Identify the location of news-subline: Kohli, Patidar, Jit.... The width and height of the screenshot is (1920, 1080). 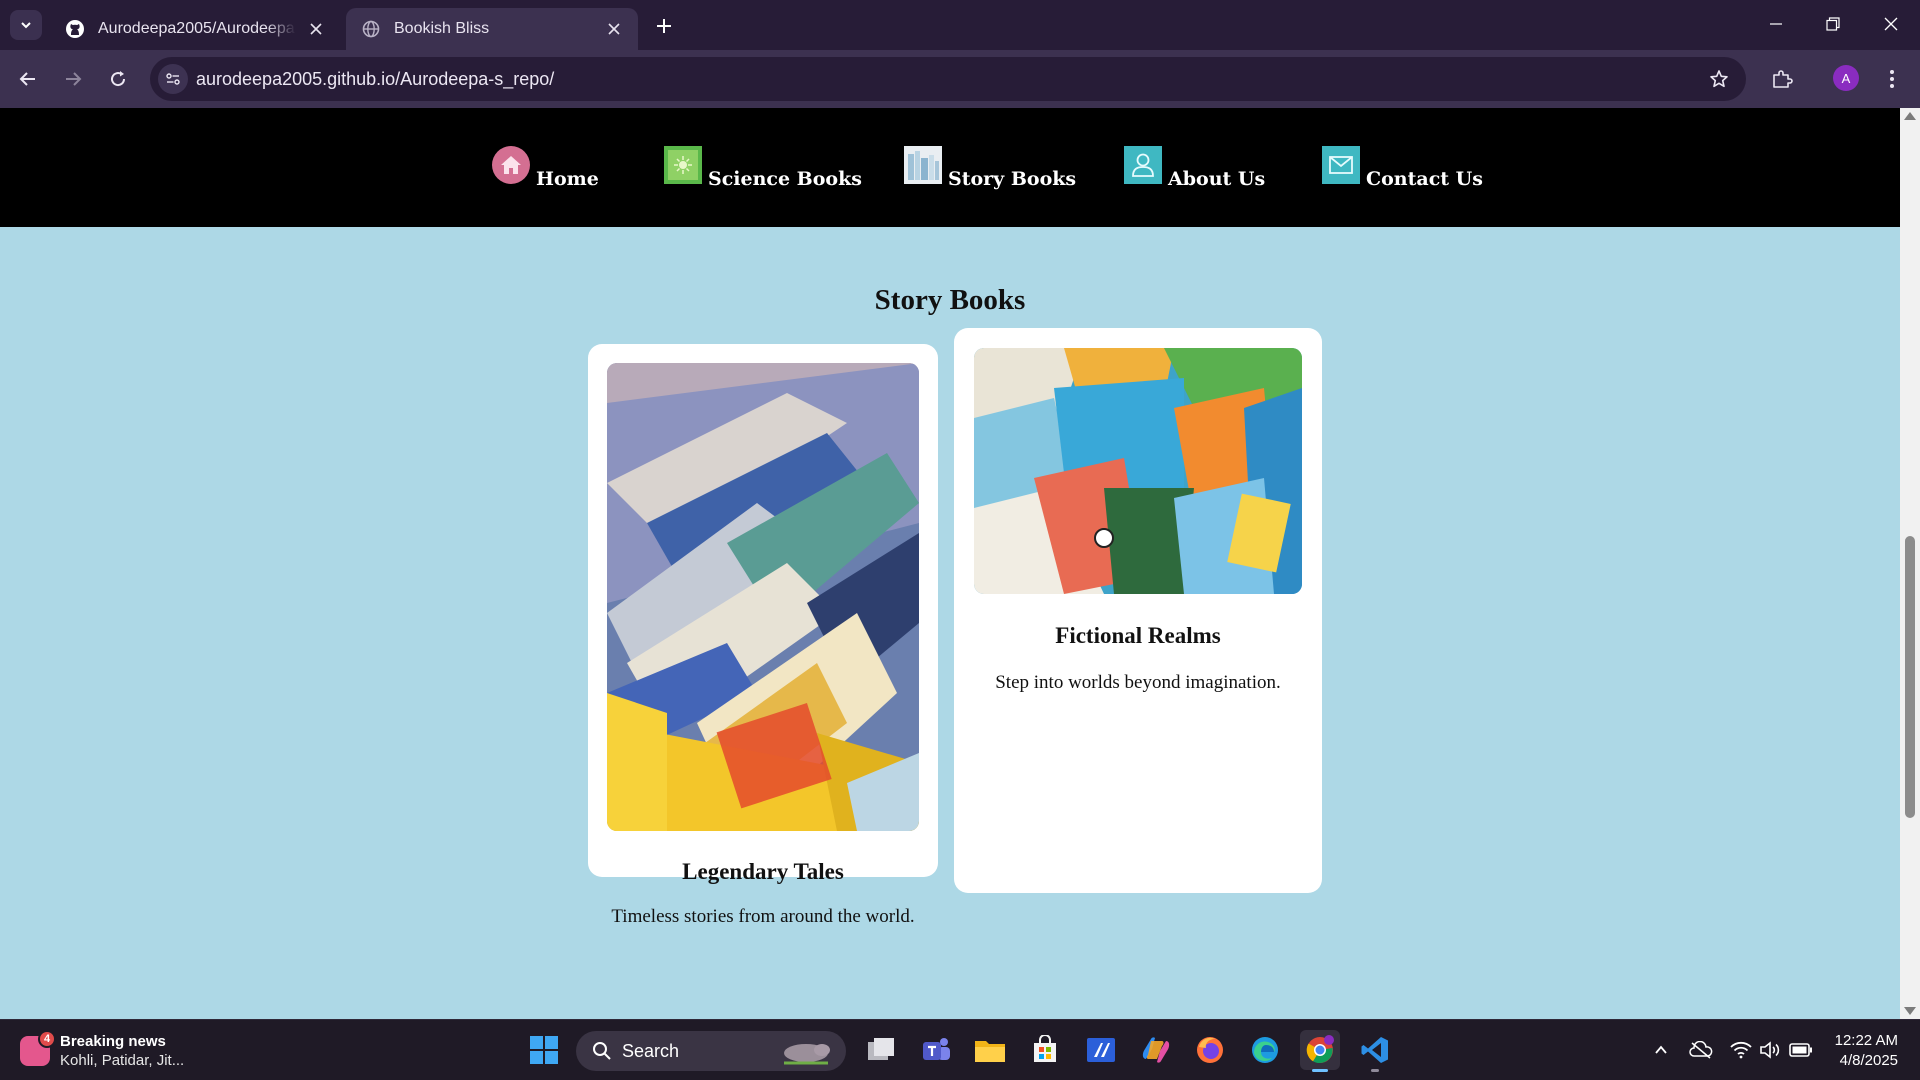
(122, 1060).